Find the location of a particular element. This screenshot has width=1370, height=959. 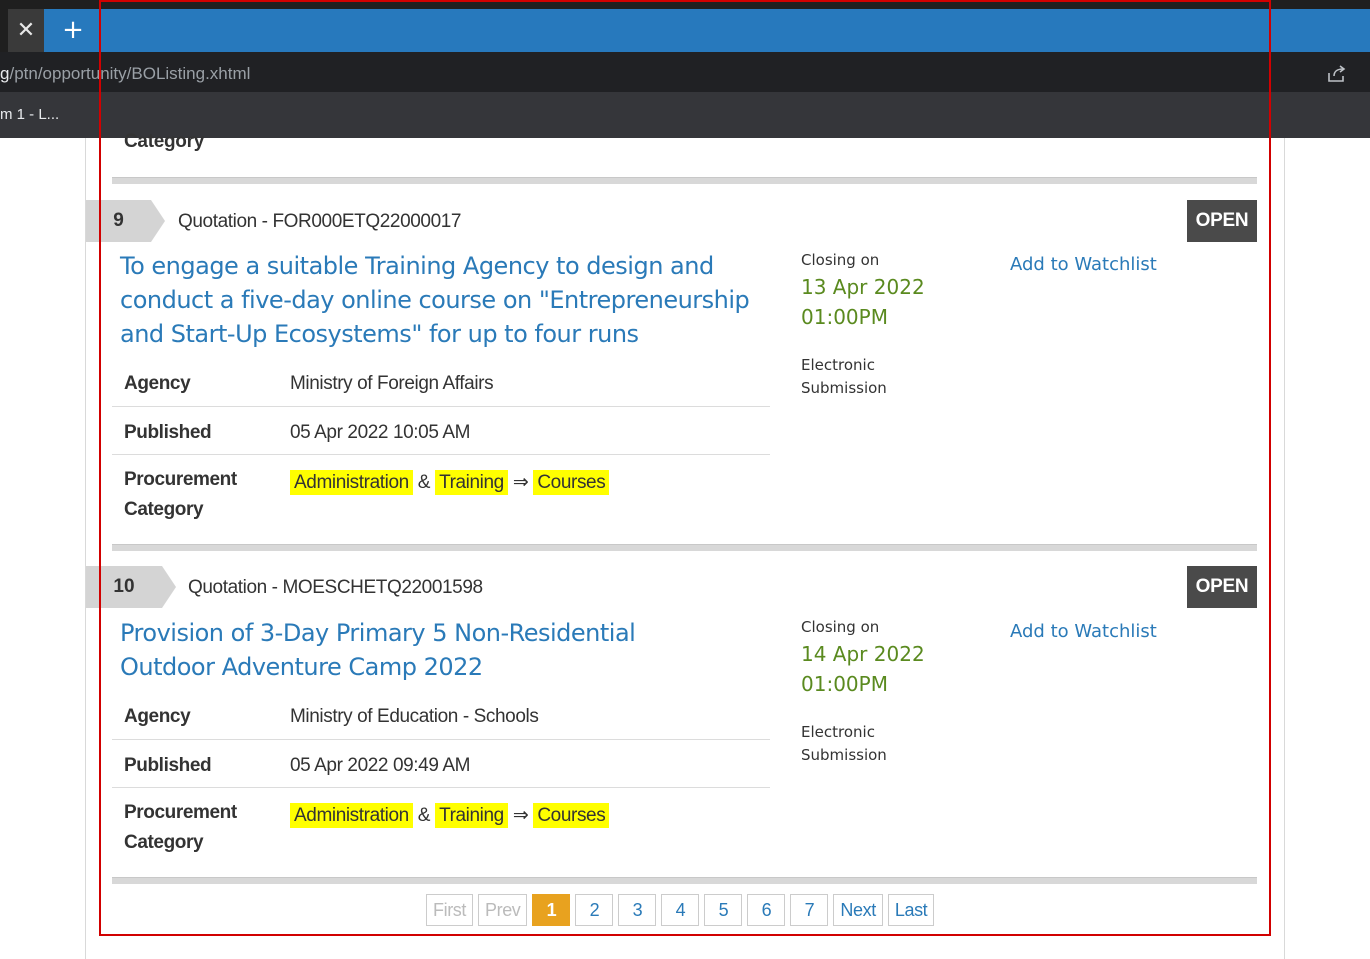

url-text: g/ptn/opportunity/BOListing.xhtml is located at coordinates (125, 74).